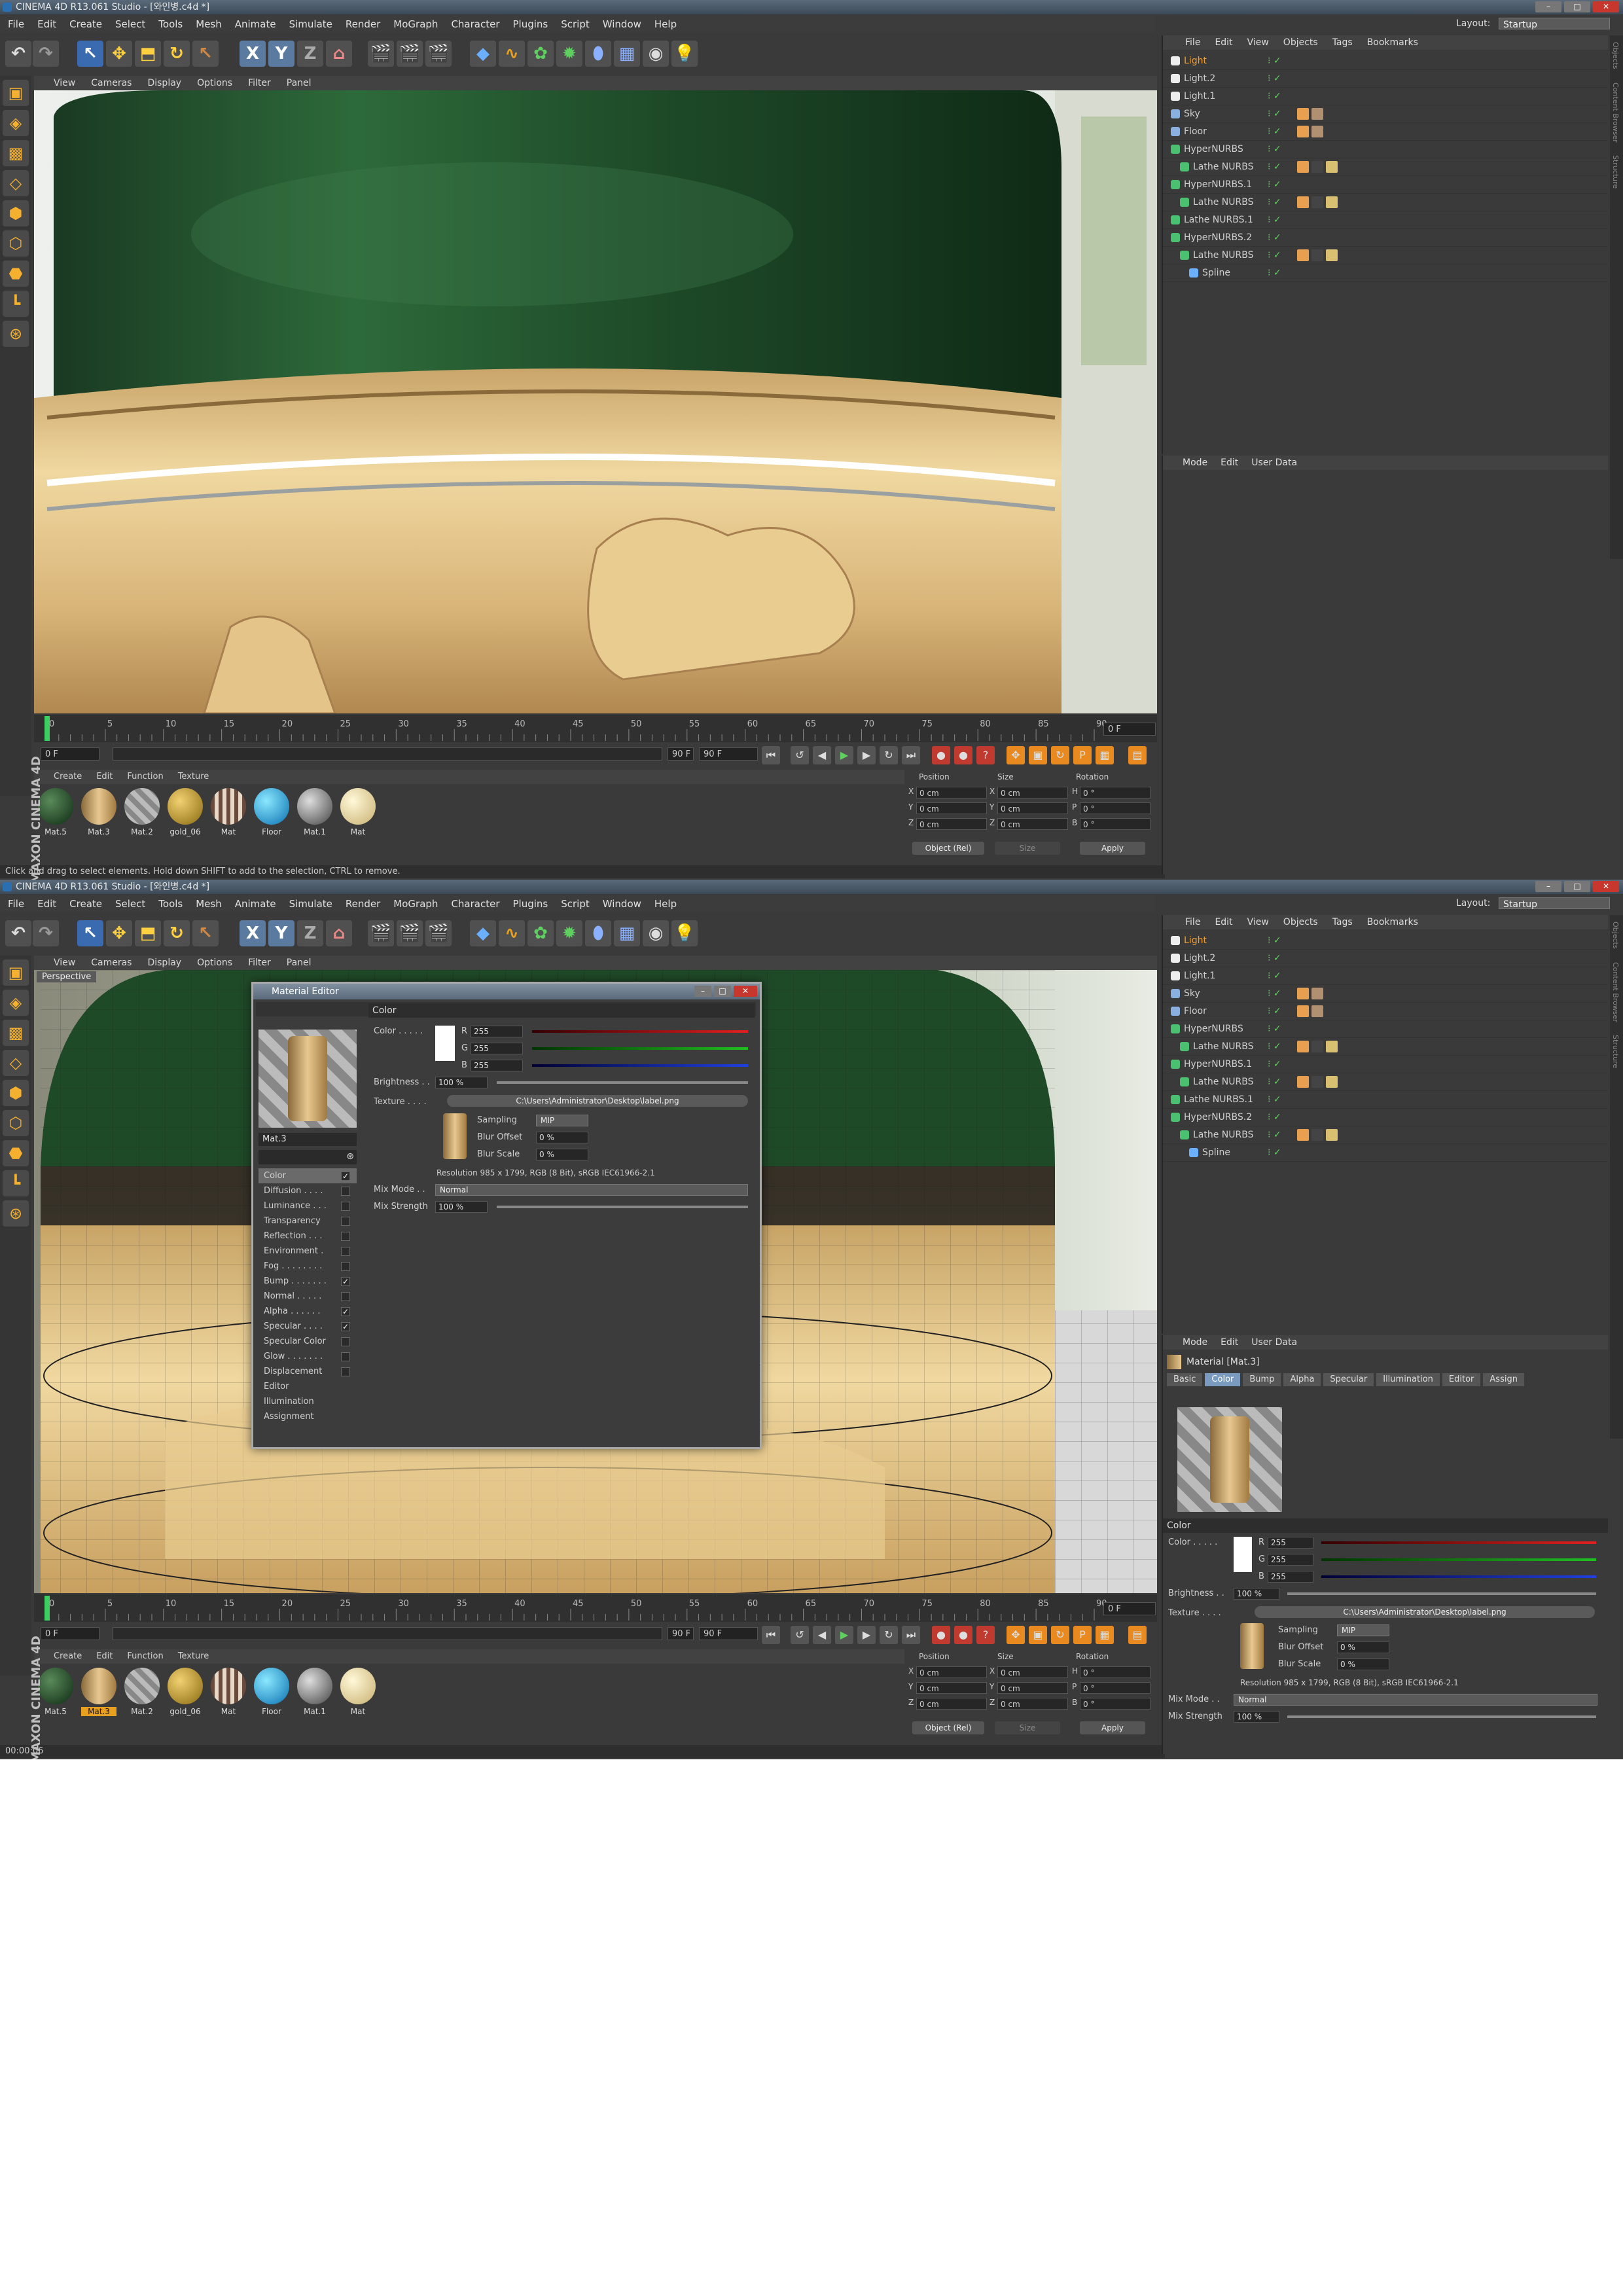 Image resolution: width=1623 pixels, height=2296 pixels. What do you see at coordinates (483, 54) in the screenshot?
I see `cube-icon: ◆` at bounding box center [483, 54].